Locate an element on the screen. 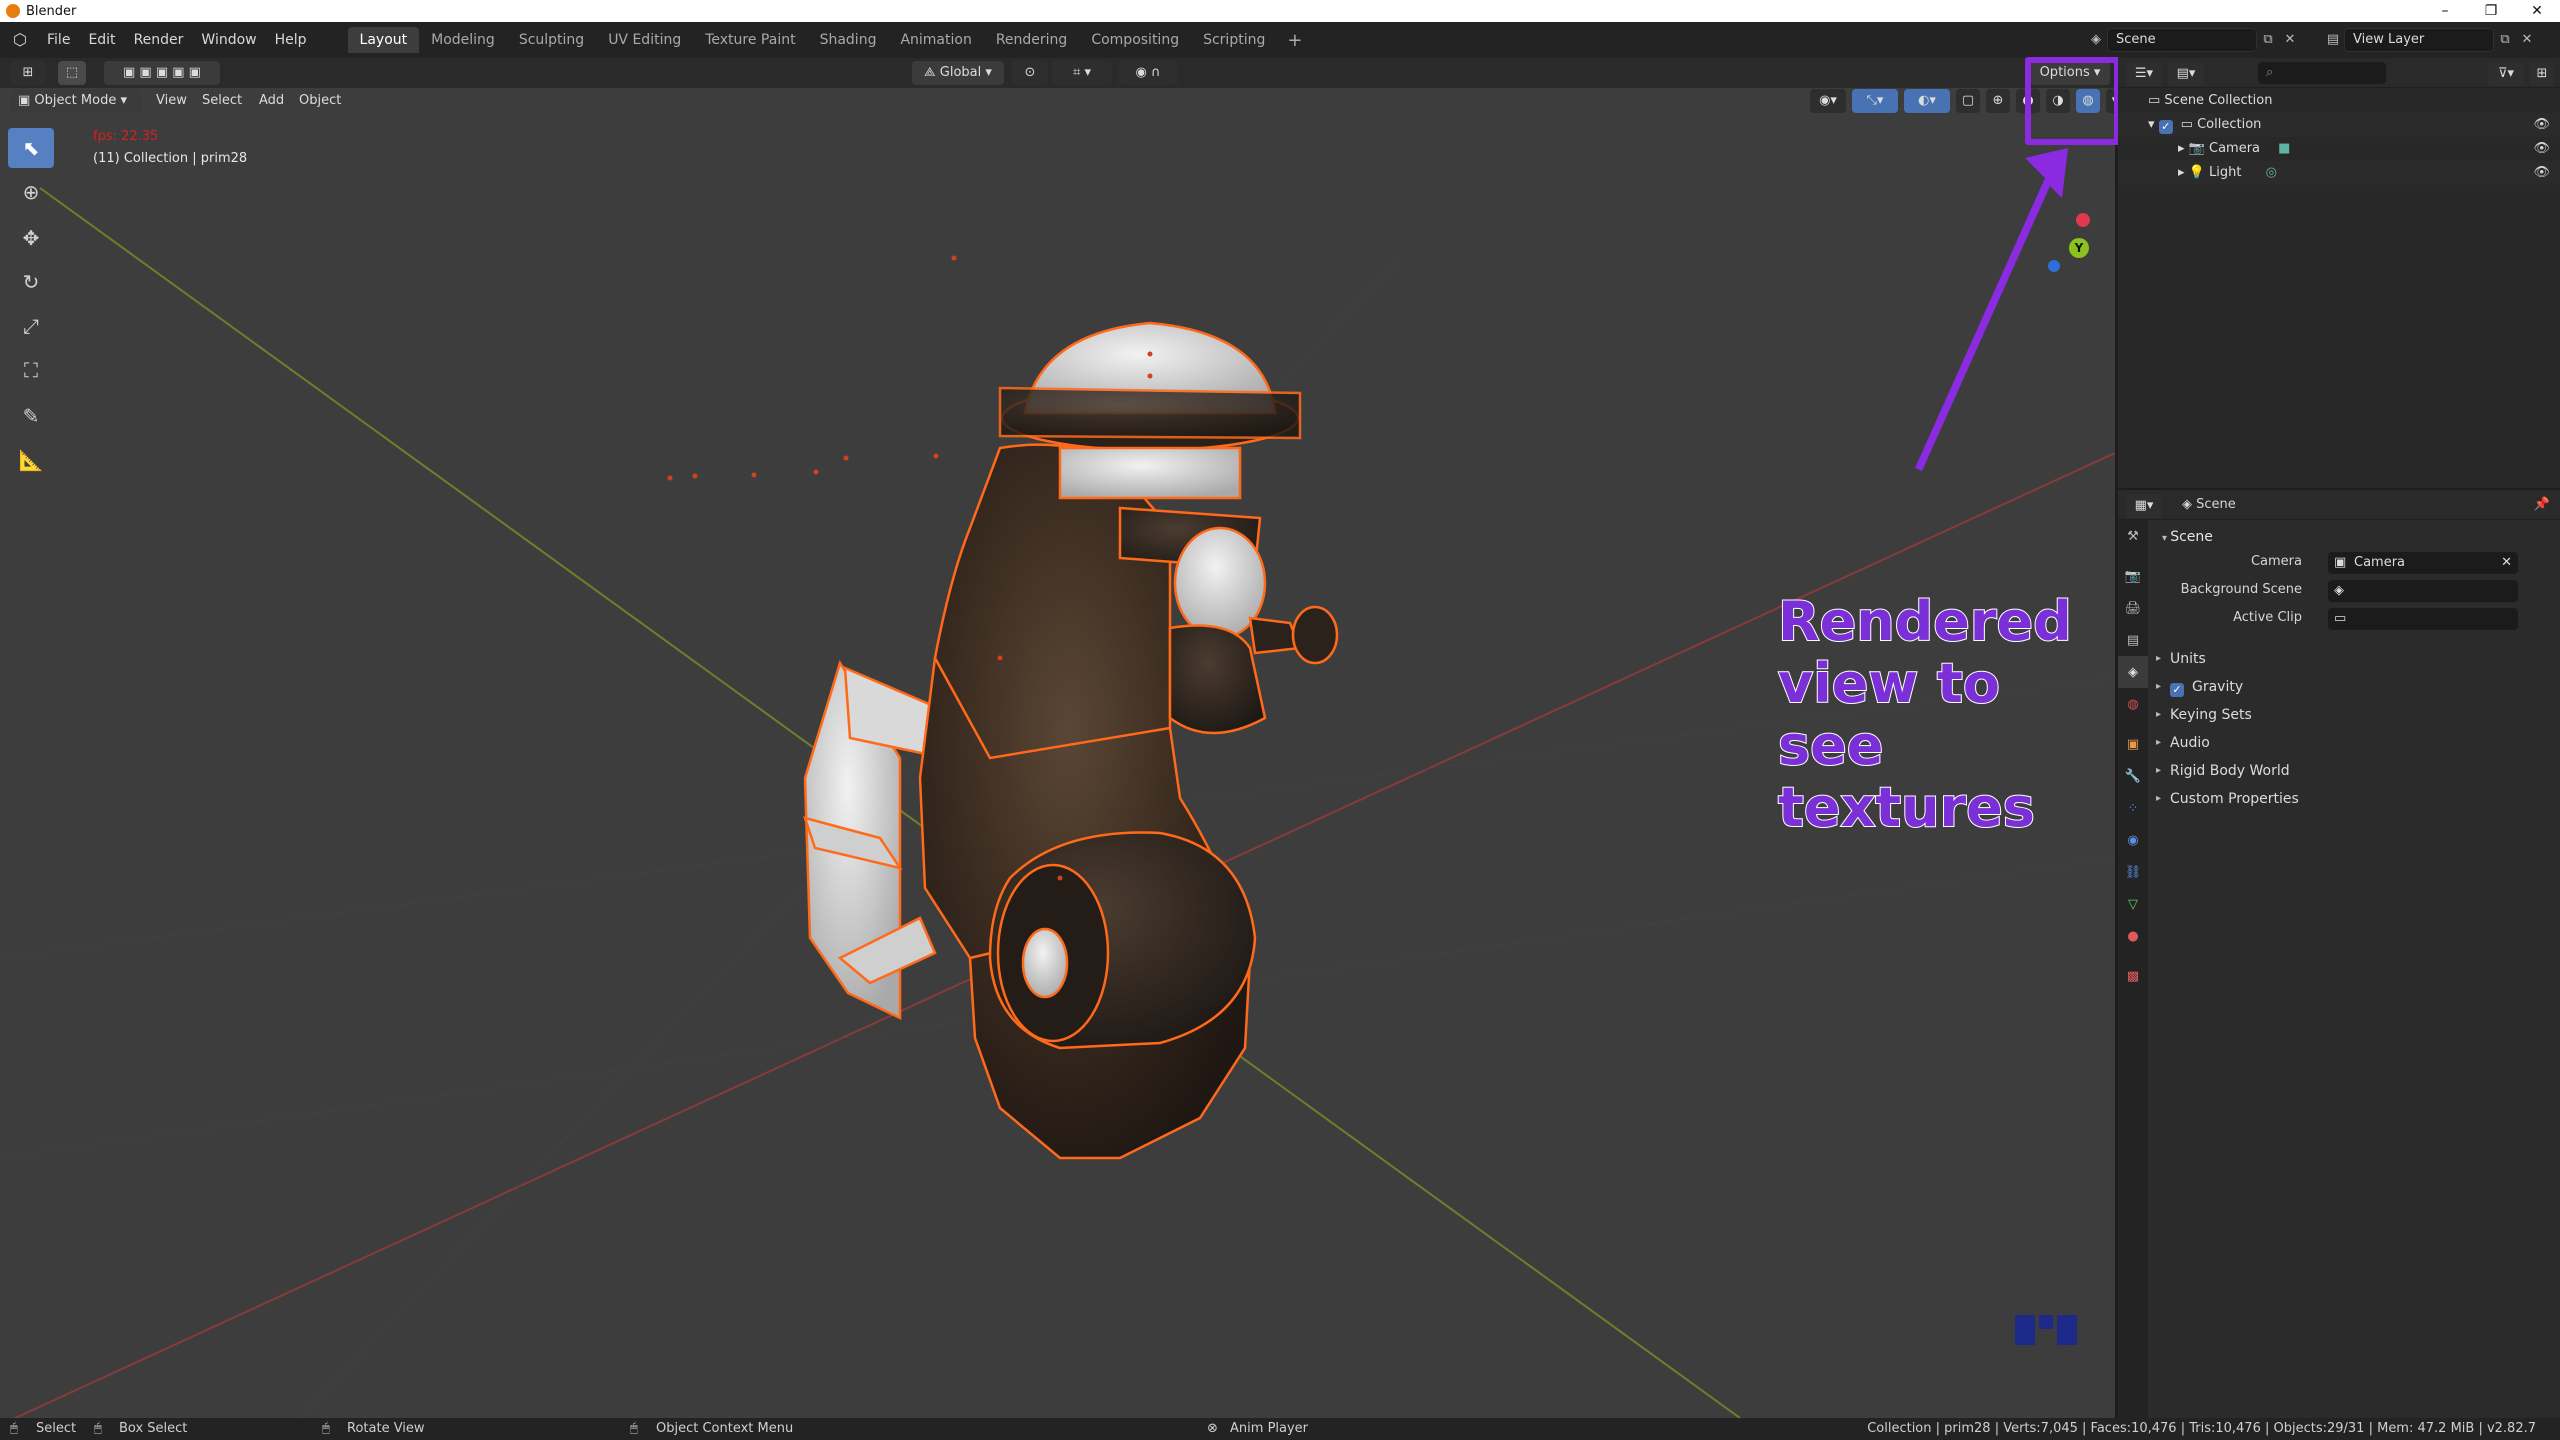  outliner-search-input: ⌕ is located at coordinates (2322, 73).